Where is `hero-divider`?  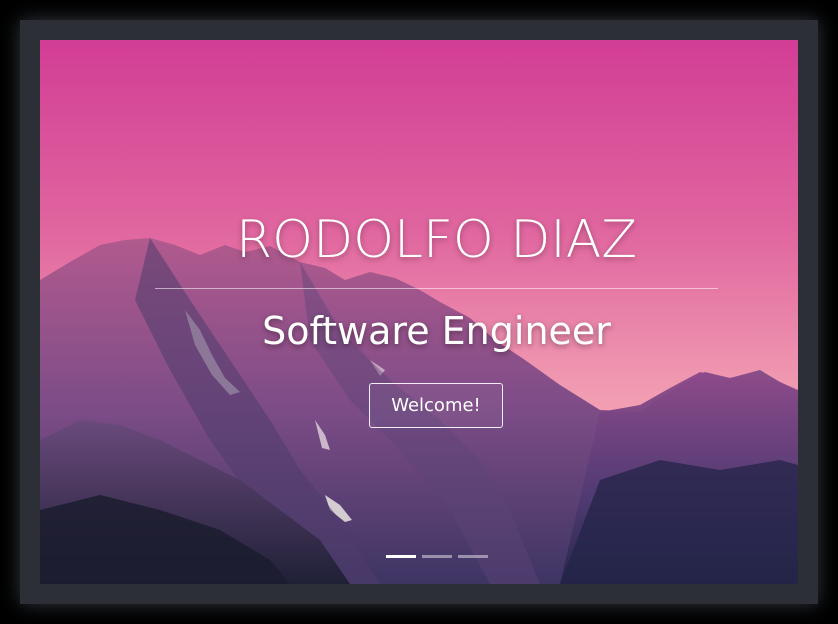
hero-divider is located at coordinates (436, 288).